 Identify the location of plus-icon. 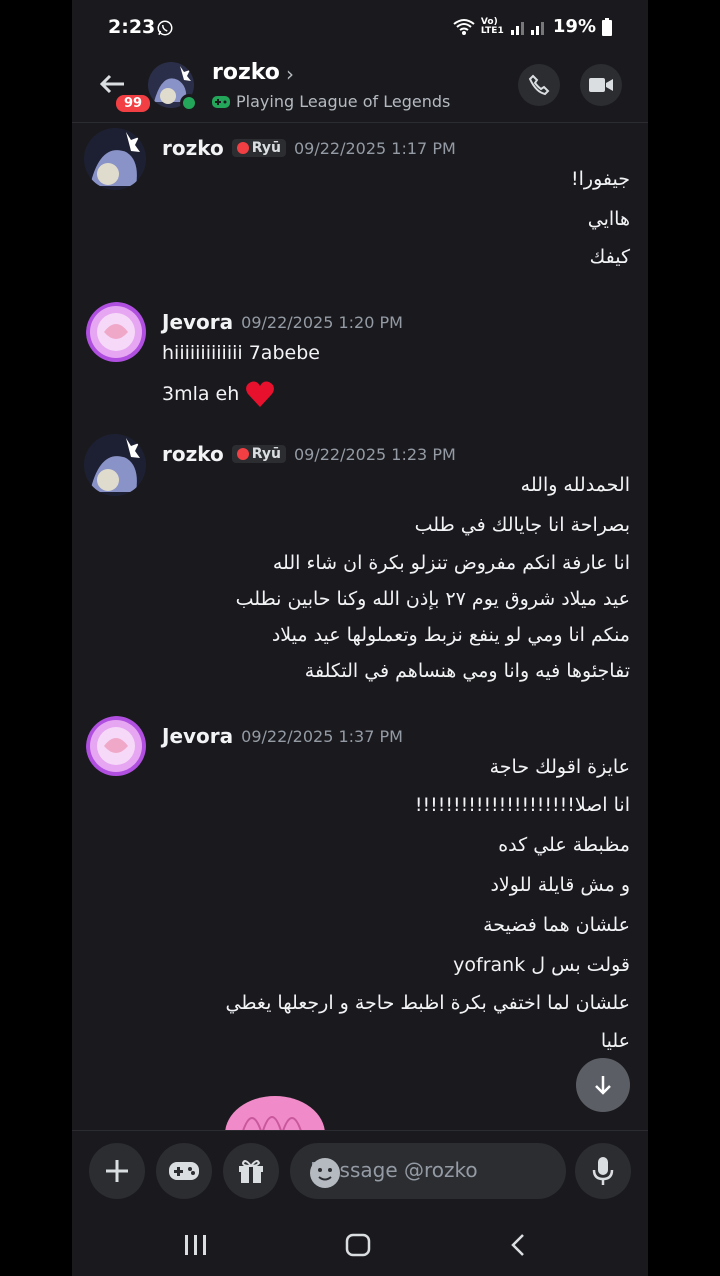
(117, 1171).